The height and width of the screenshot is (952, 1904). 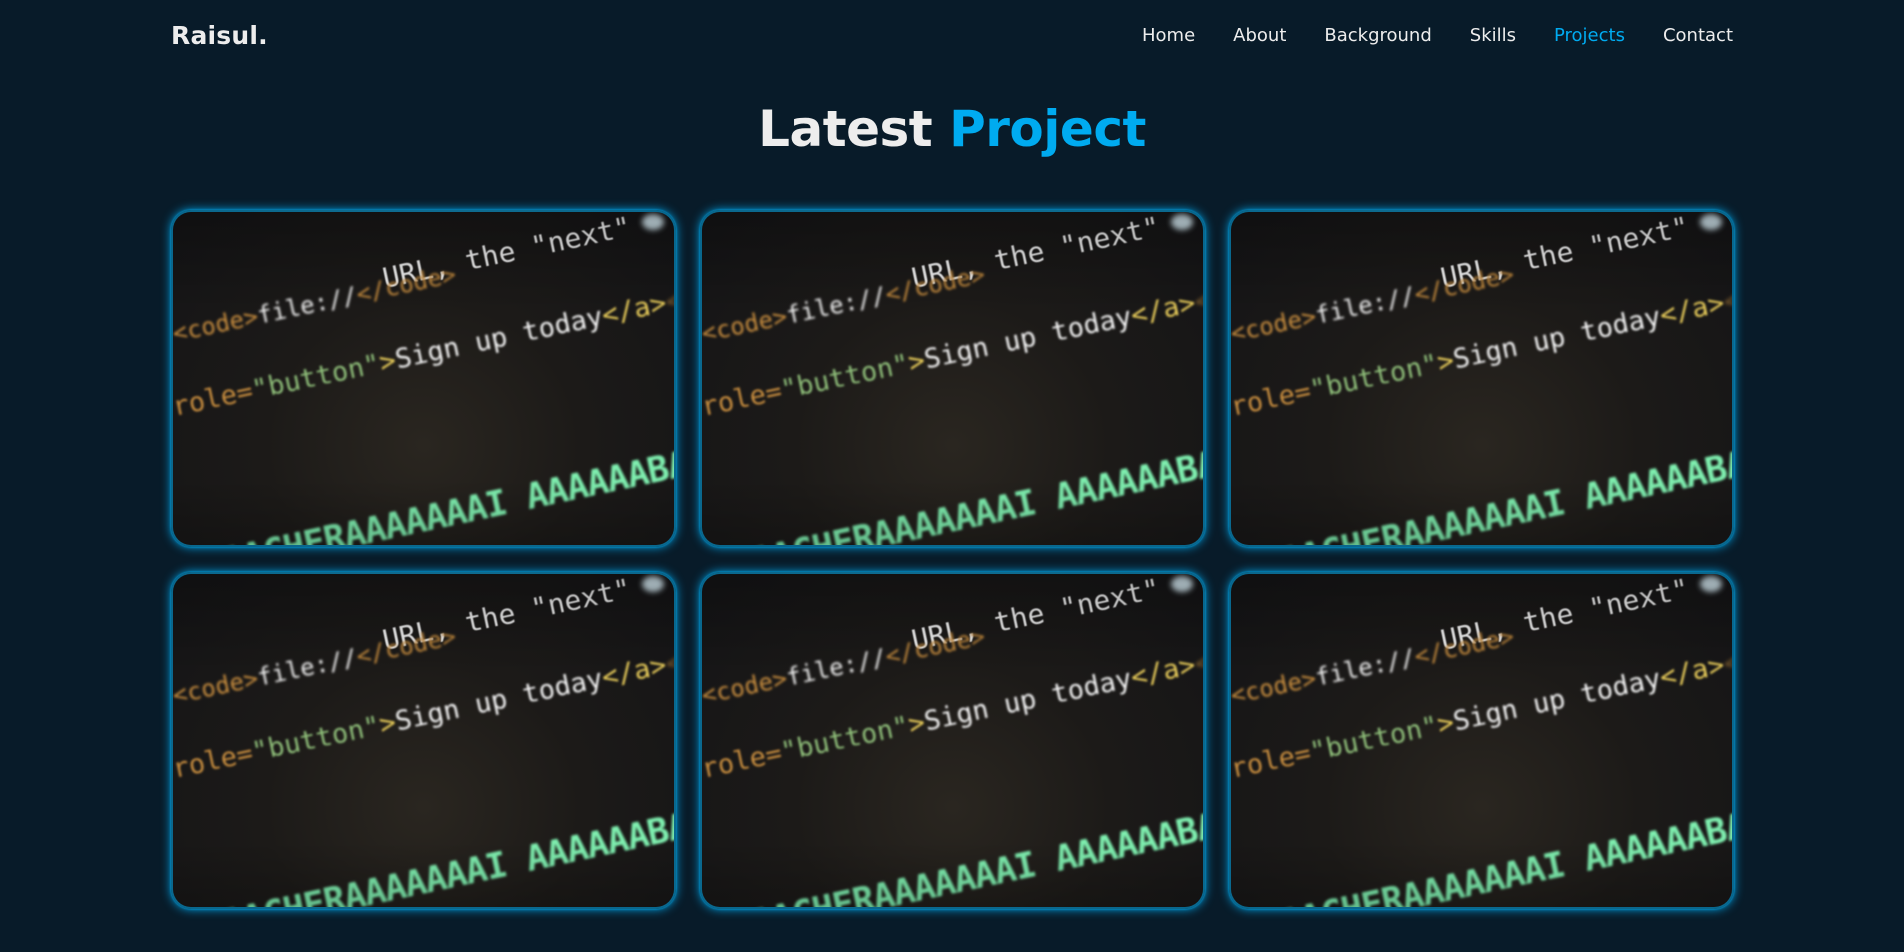 I want to click on nav-contact: Contact, so click(x=1698, y=35).